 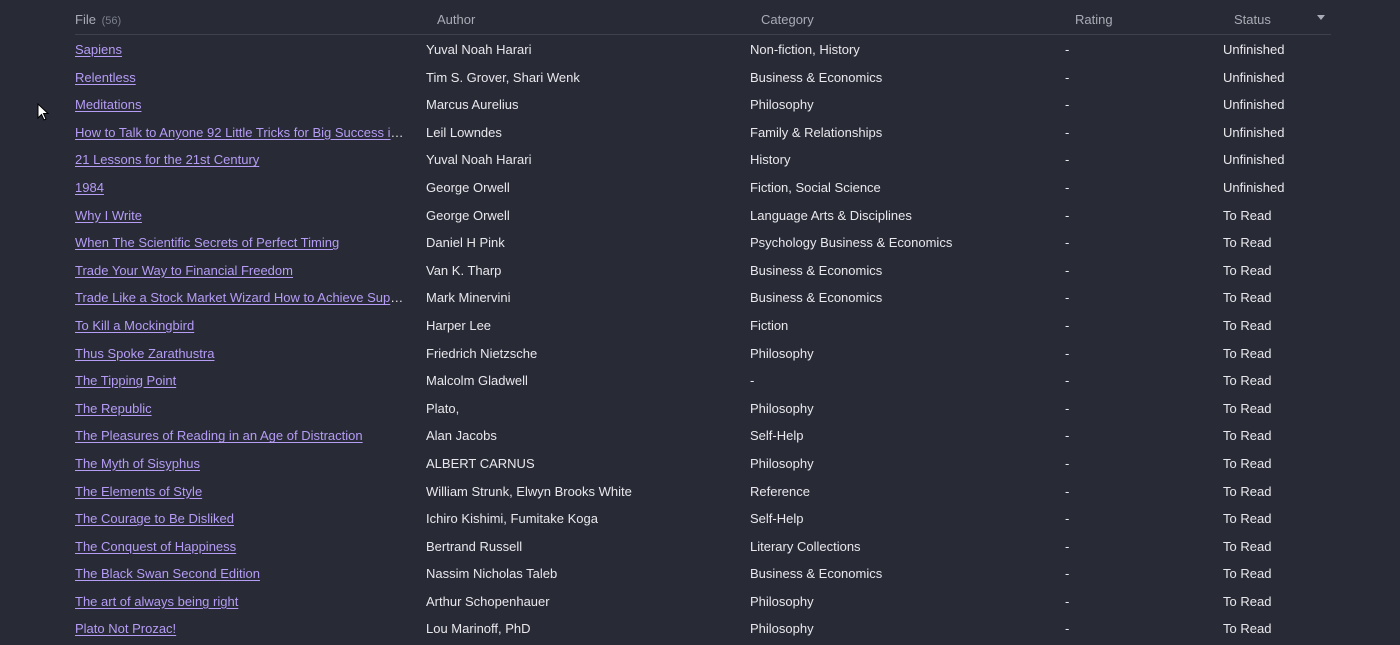 I want to click on category-cell: Literary Collections, so click(x=805, y=546).